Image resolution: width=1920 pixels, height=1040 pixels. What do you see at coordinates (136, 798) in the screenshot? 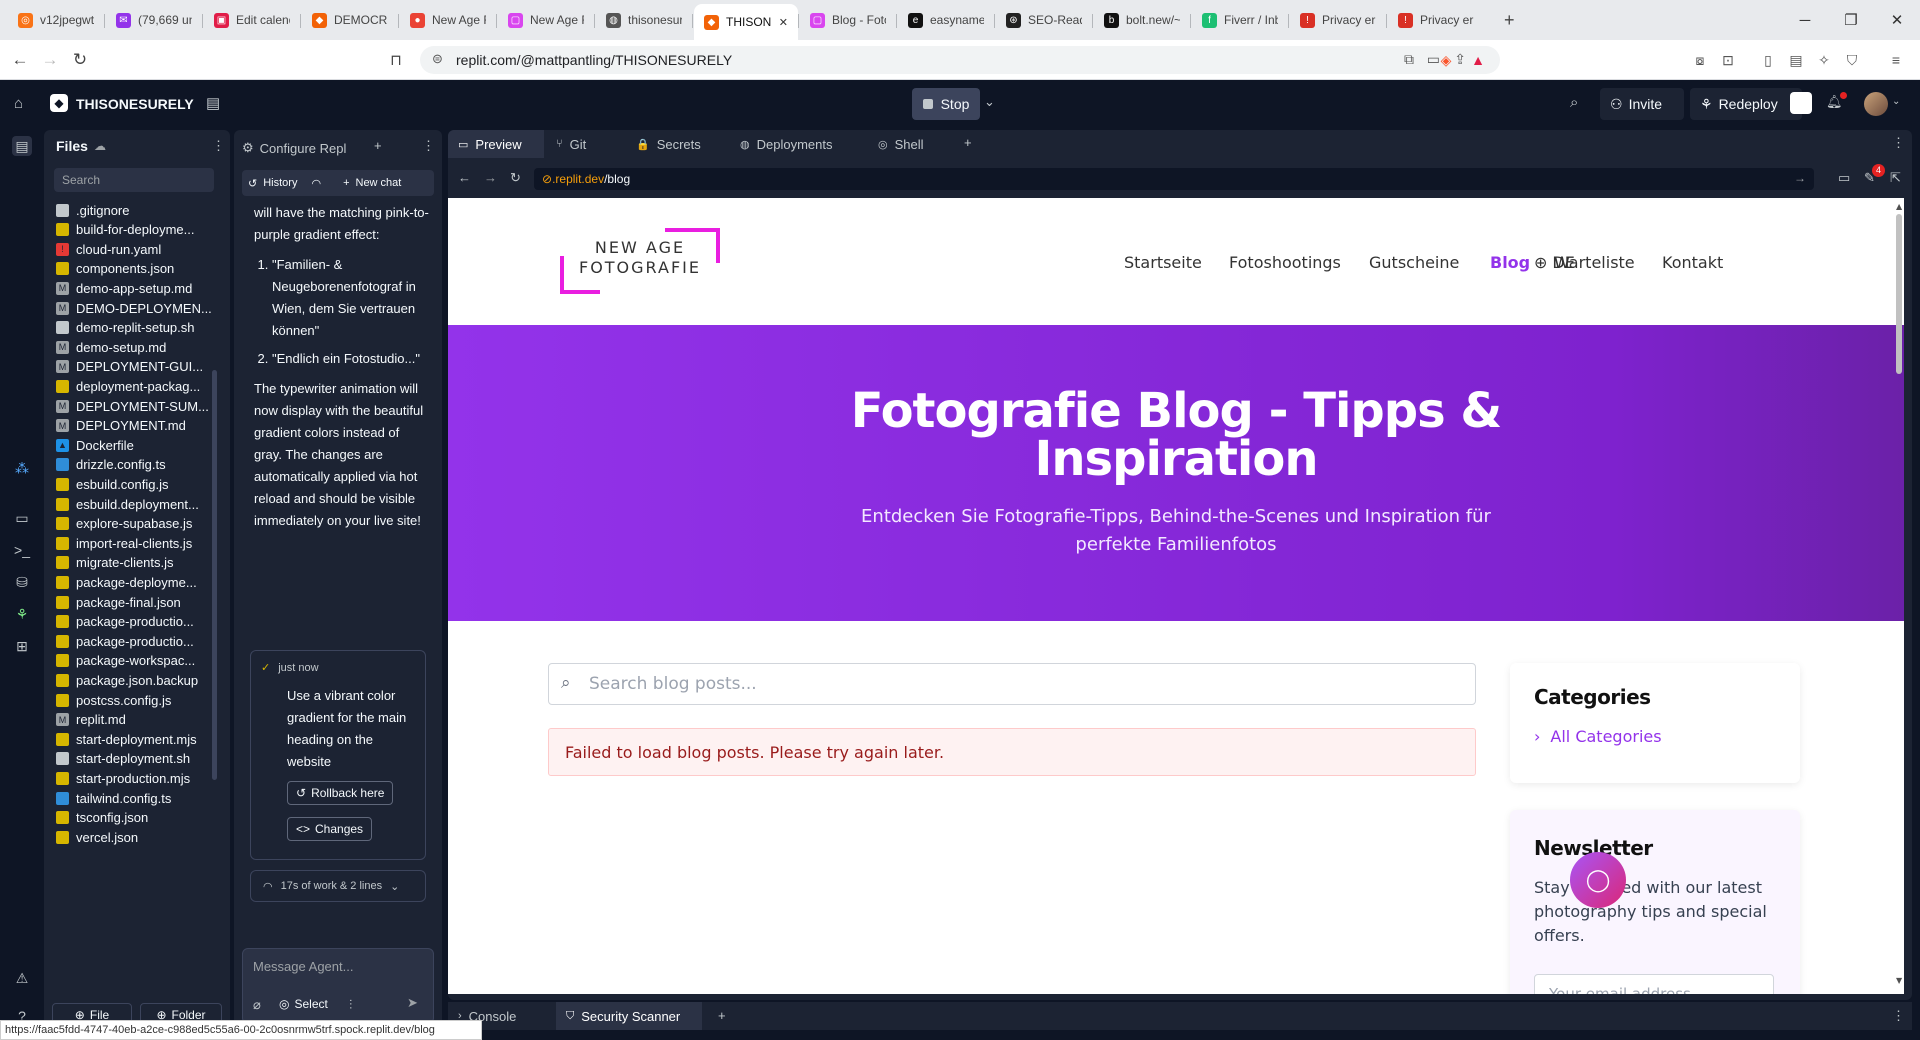
I see `file-item: tailwind.config.ts` at bounding box center [136, 798].